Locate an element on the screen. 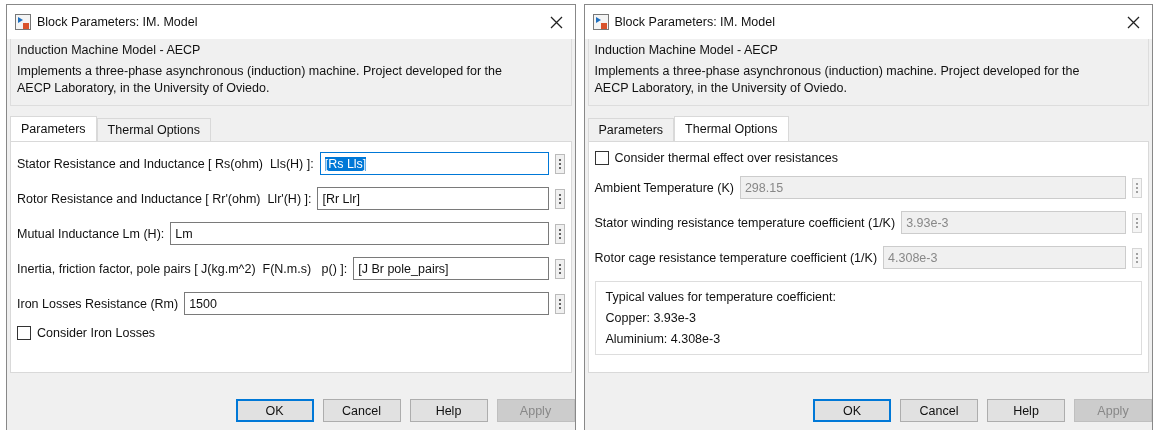  field-label: Stator Resistance and Inductance [ Rs(ohm) Lls(H) ]: is located at coordinates (165, 163).